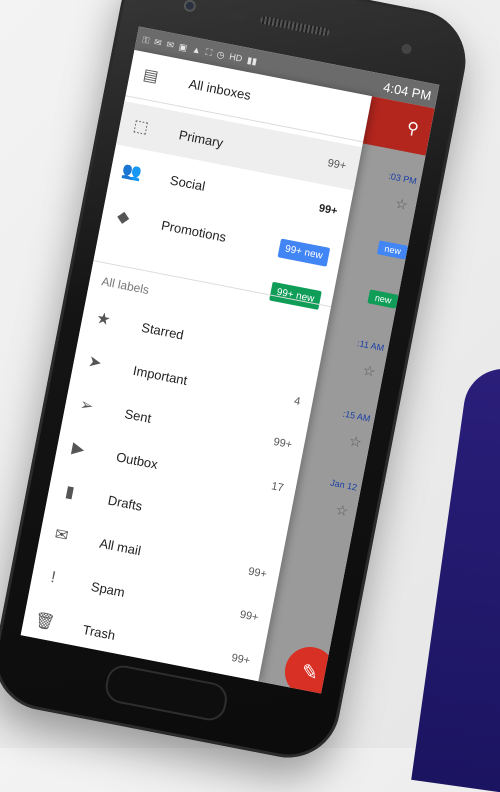 The image size is (500, 792). What do you see at coordinates (103, 319) in the screenshot?
I see `star-icon: ★` at bounding box center [103, 319].